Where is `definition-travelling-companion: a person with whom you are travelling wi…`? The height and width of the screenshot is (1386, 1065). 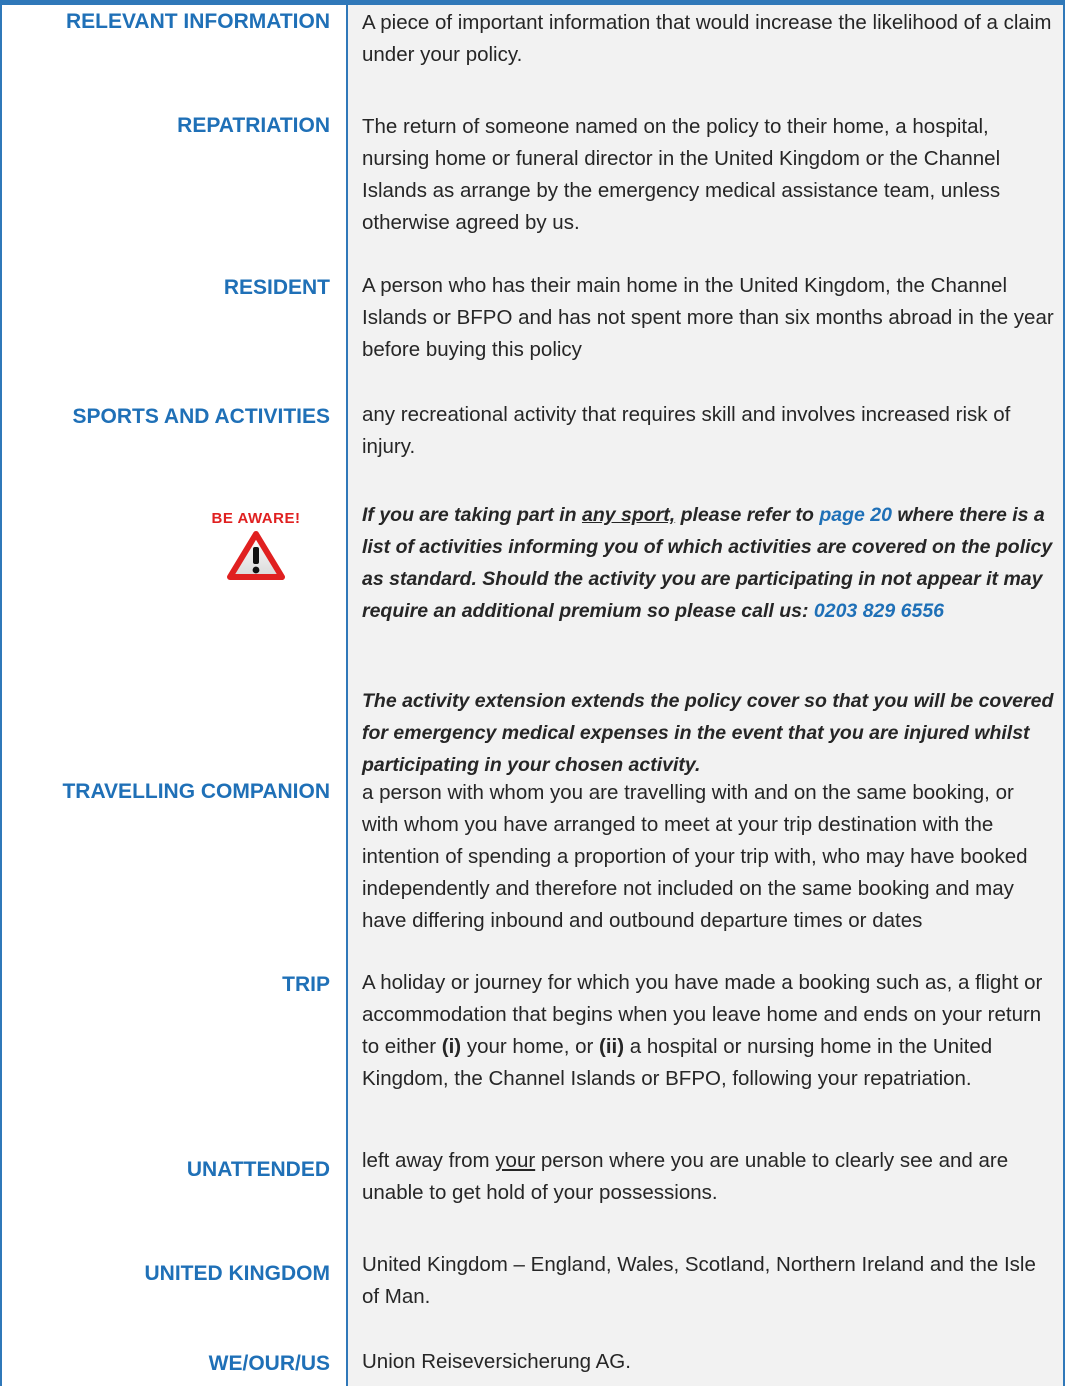
definition-travelling-companion: a person with whom you are travelling wi… is located at coordinates (695, 856).